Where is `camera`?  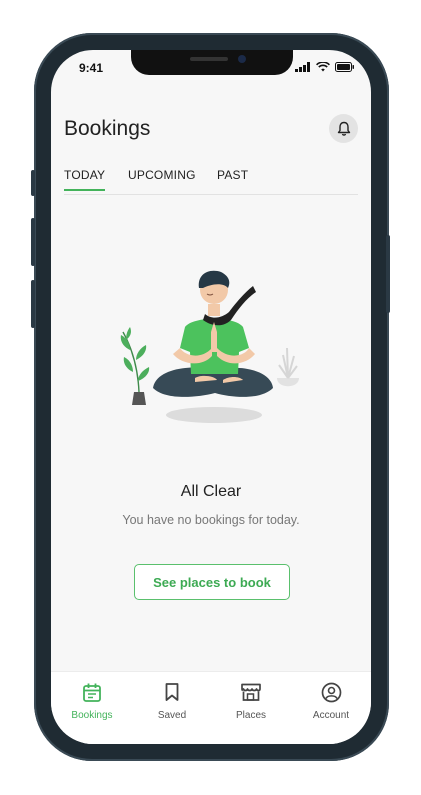
camera is located at coordinates (242, 59).